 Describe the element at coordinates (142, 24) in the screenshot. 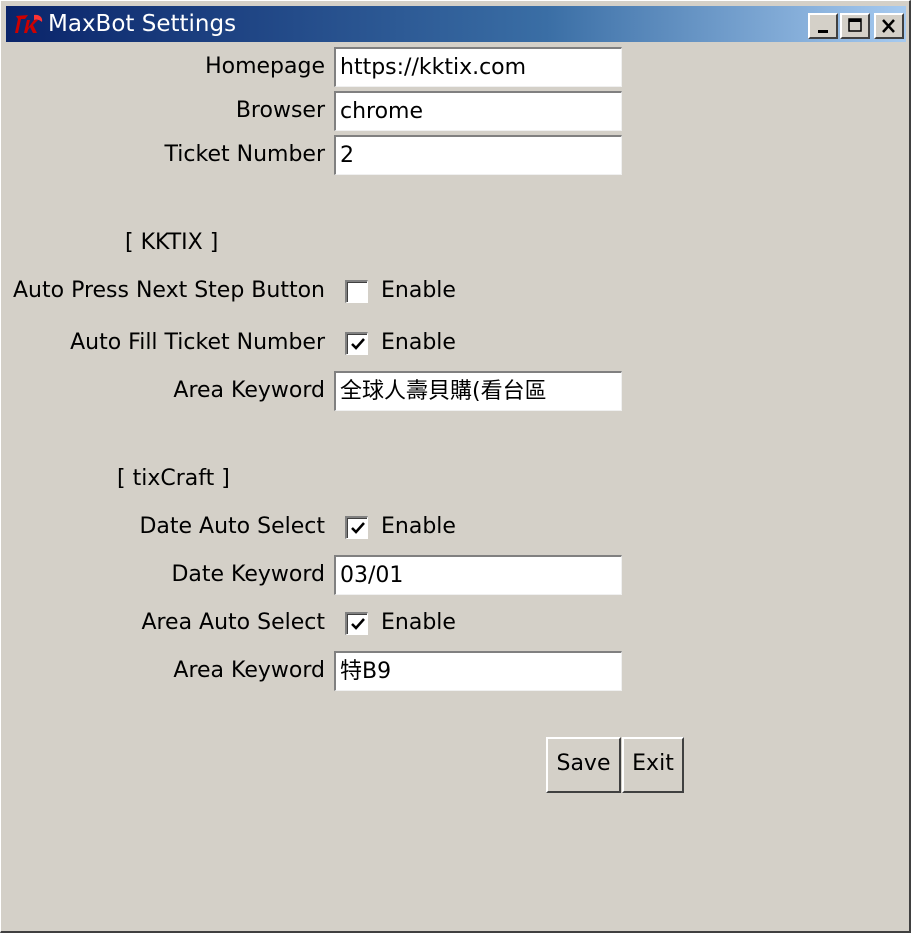

I see `window-title: MaxBot Settings` at that location.